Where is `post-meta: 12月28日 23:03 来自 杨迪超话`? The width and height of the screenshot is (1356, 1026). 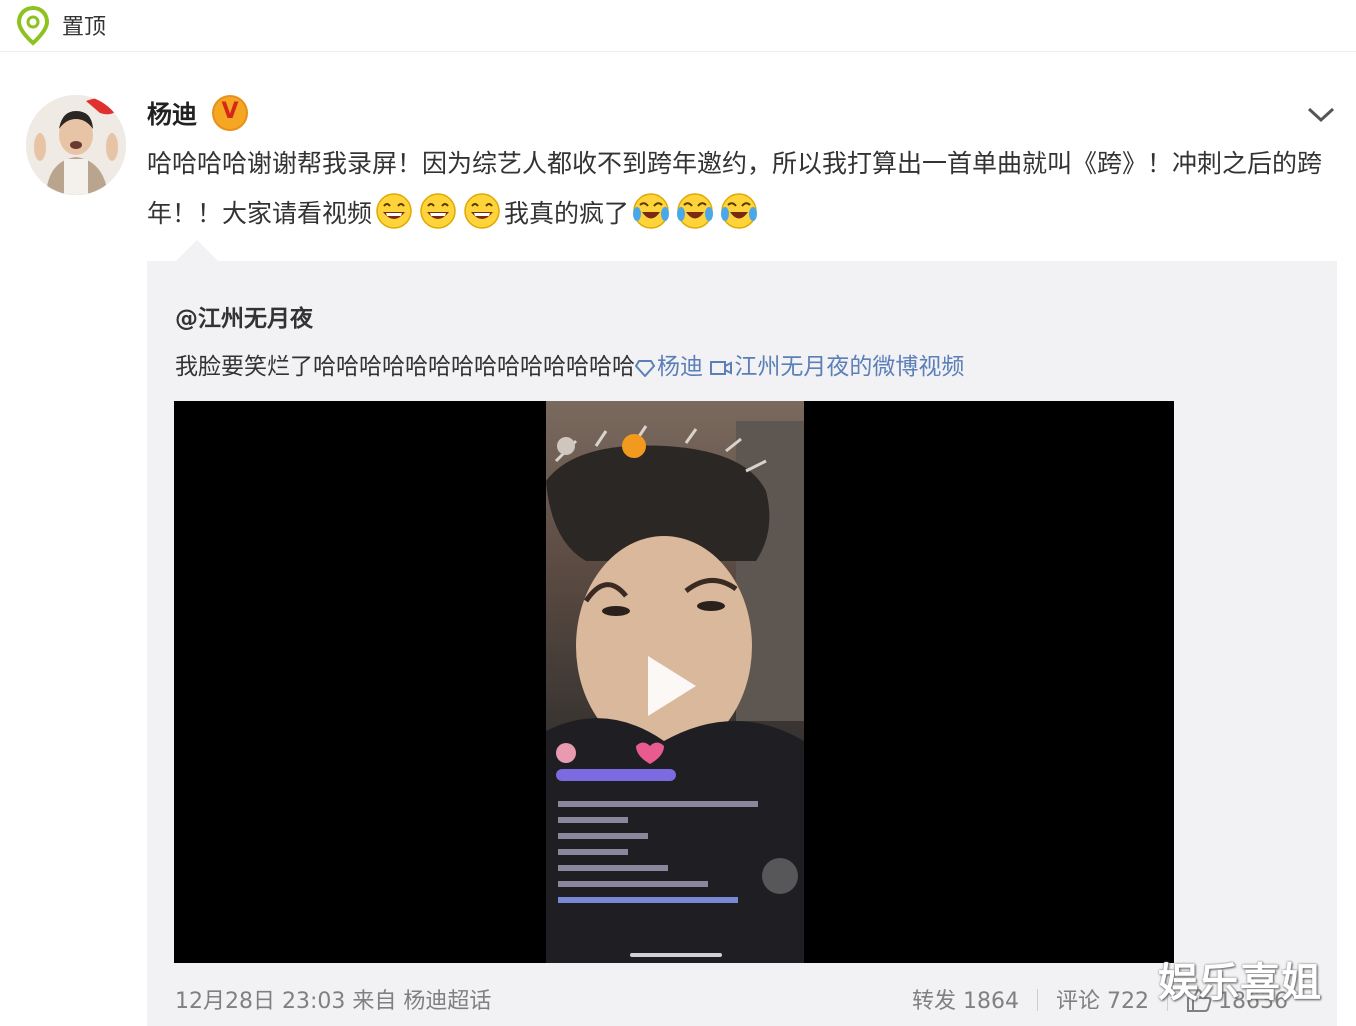
post-meta: 12月28日 23:03 来自 杨迪超话 is located at coordinates (333, 999).